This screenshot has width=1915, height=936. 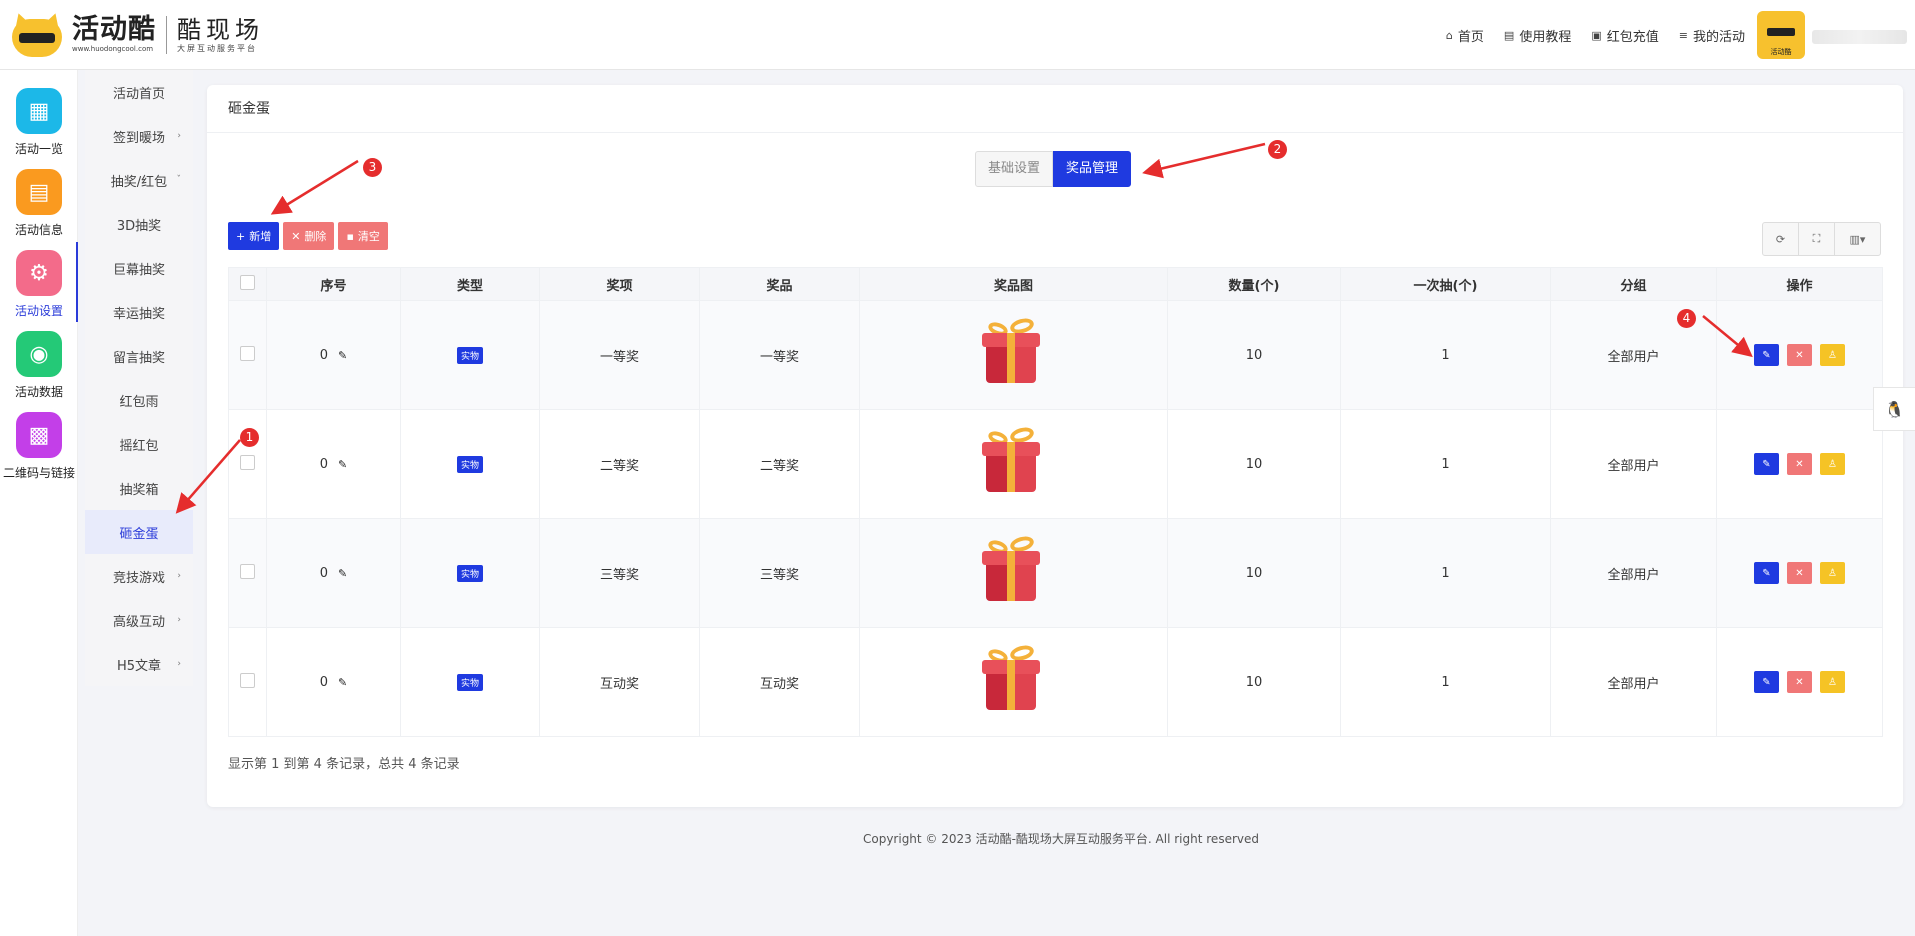 What do you see at coordinates (1859, 37) in the screenshot?
I see `user-name-blurred` at bounding box center [1859, 37].